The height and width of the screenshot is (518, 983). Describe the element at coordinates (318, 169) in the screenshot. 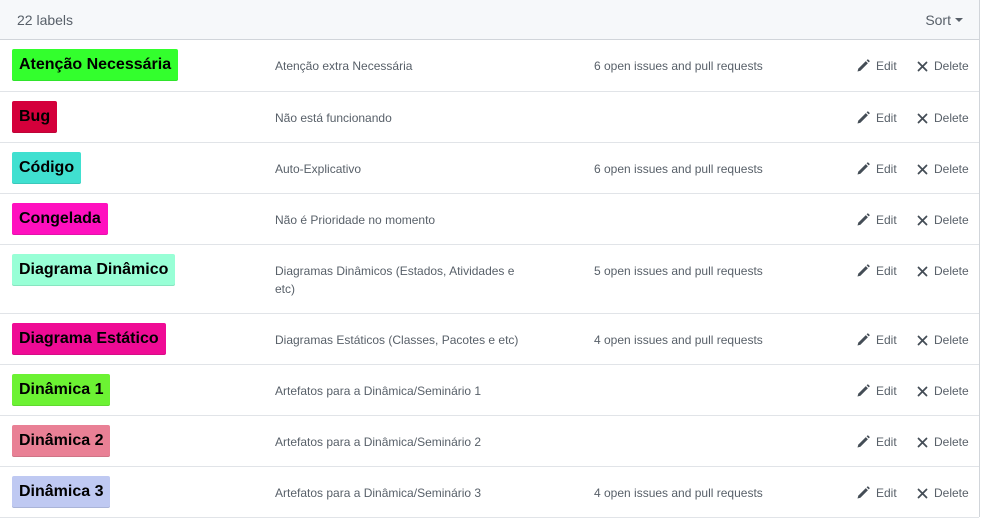

I see `label-description: Auto-Explicativo` at that location.